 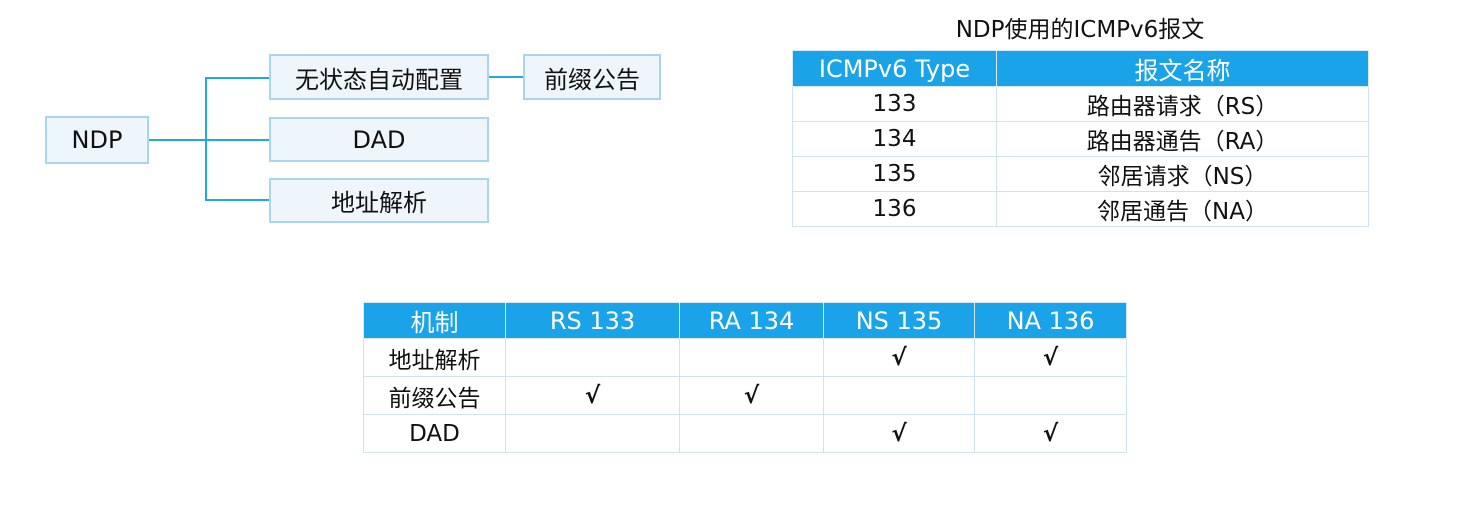 I want to click on table-row: 前缀公告 √ √, so click(x=745, y=395).